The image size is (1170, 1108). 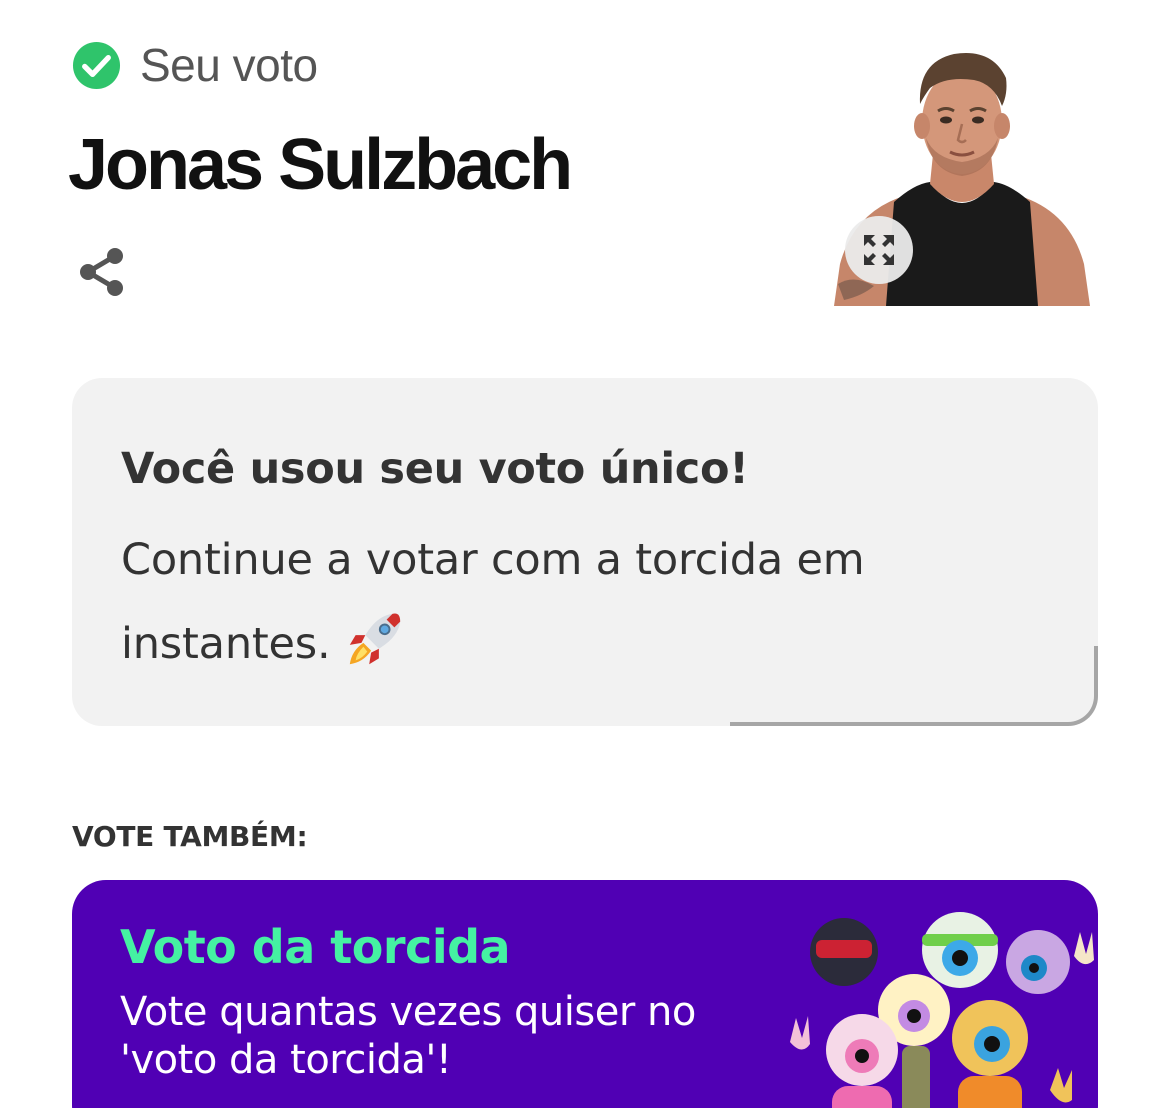 I want to click on check-circle-icon, so click(x=96, y=65).